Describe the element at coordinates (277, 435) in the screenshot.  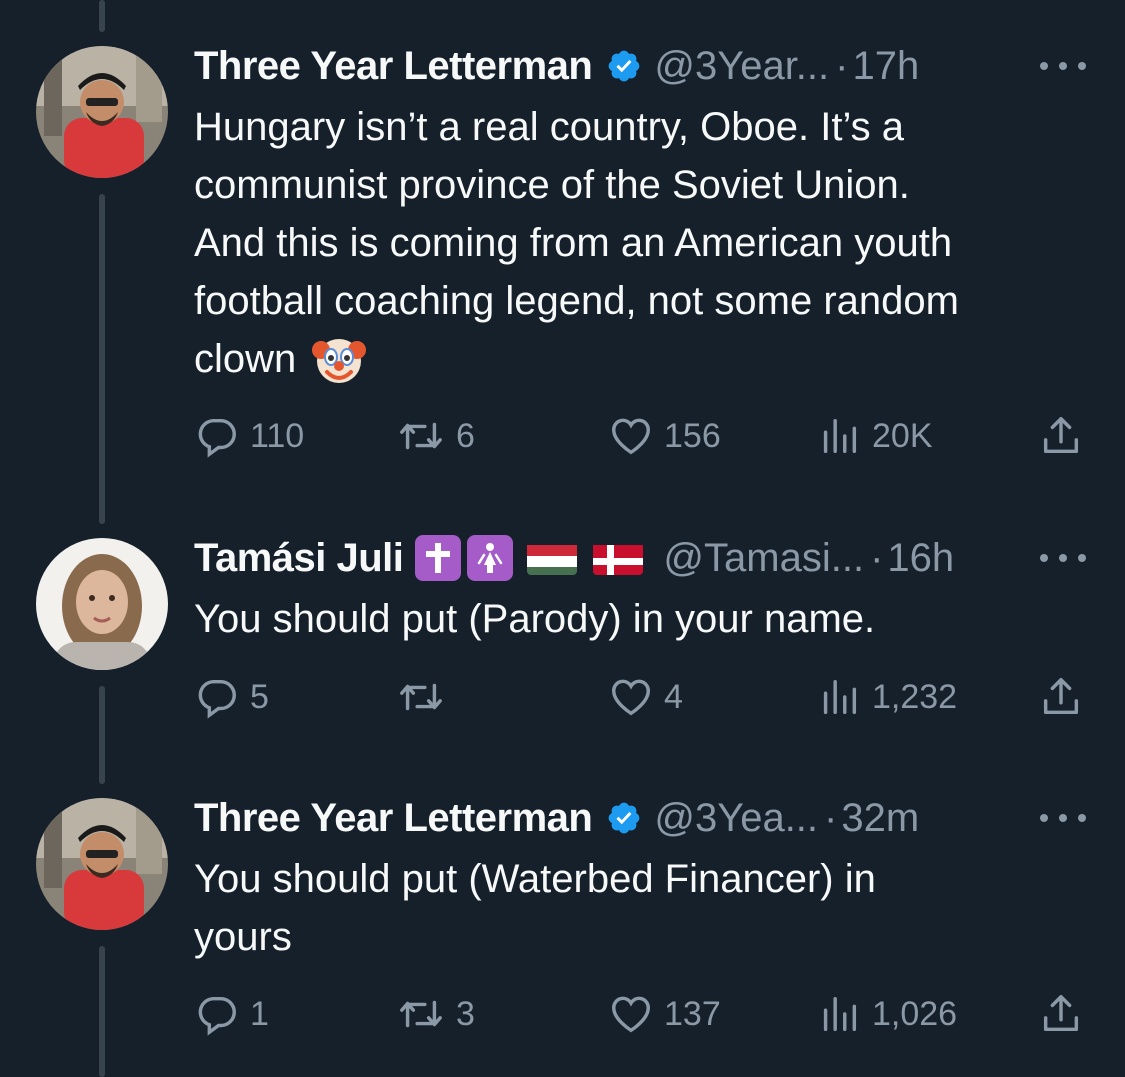
I see `reply-count: 110` at that location.